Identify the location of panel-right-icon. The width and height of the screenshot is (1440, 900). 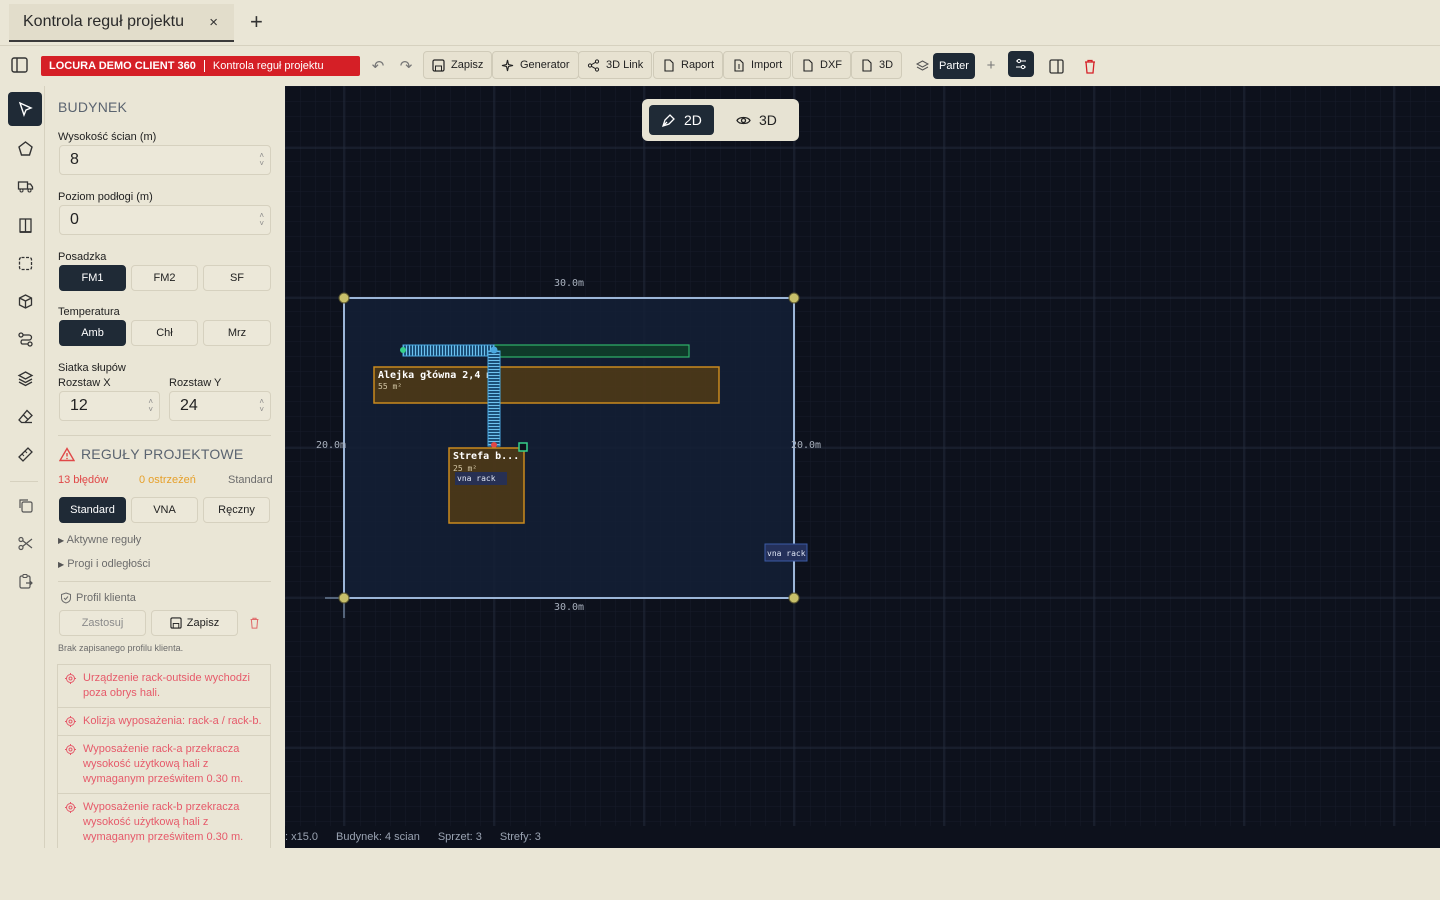
(1056, 66).